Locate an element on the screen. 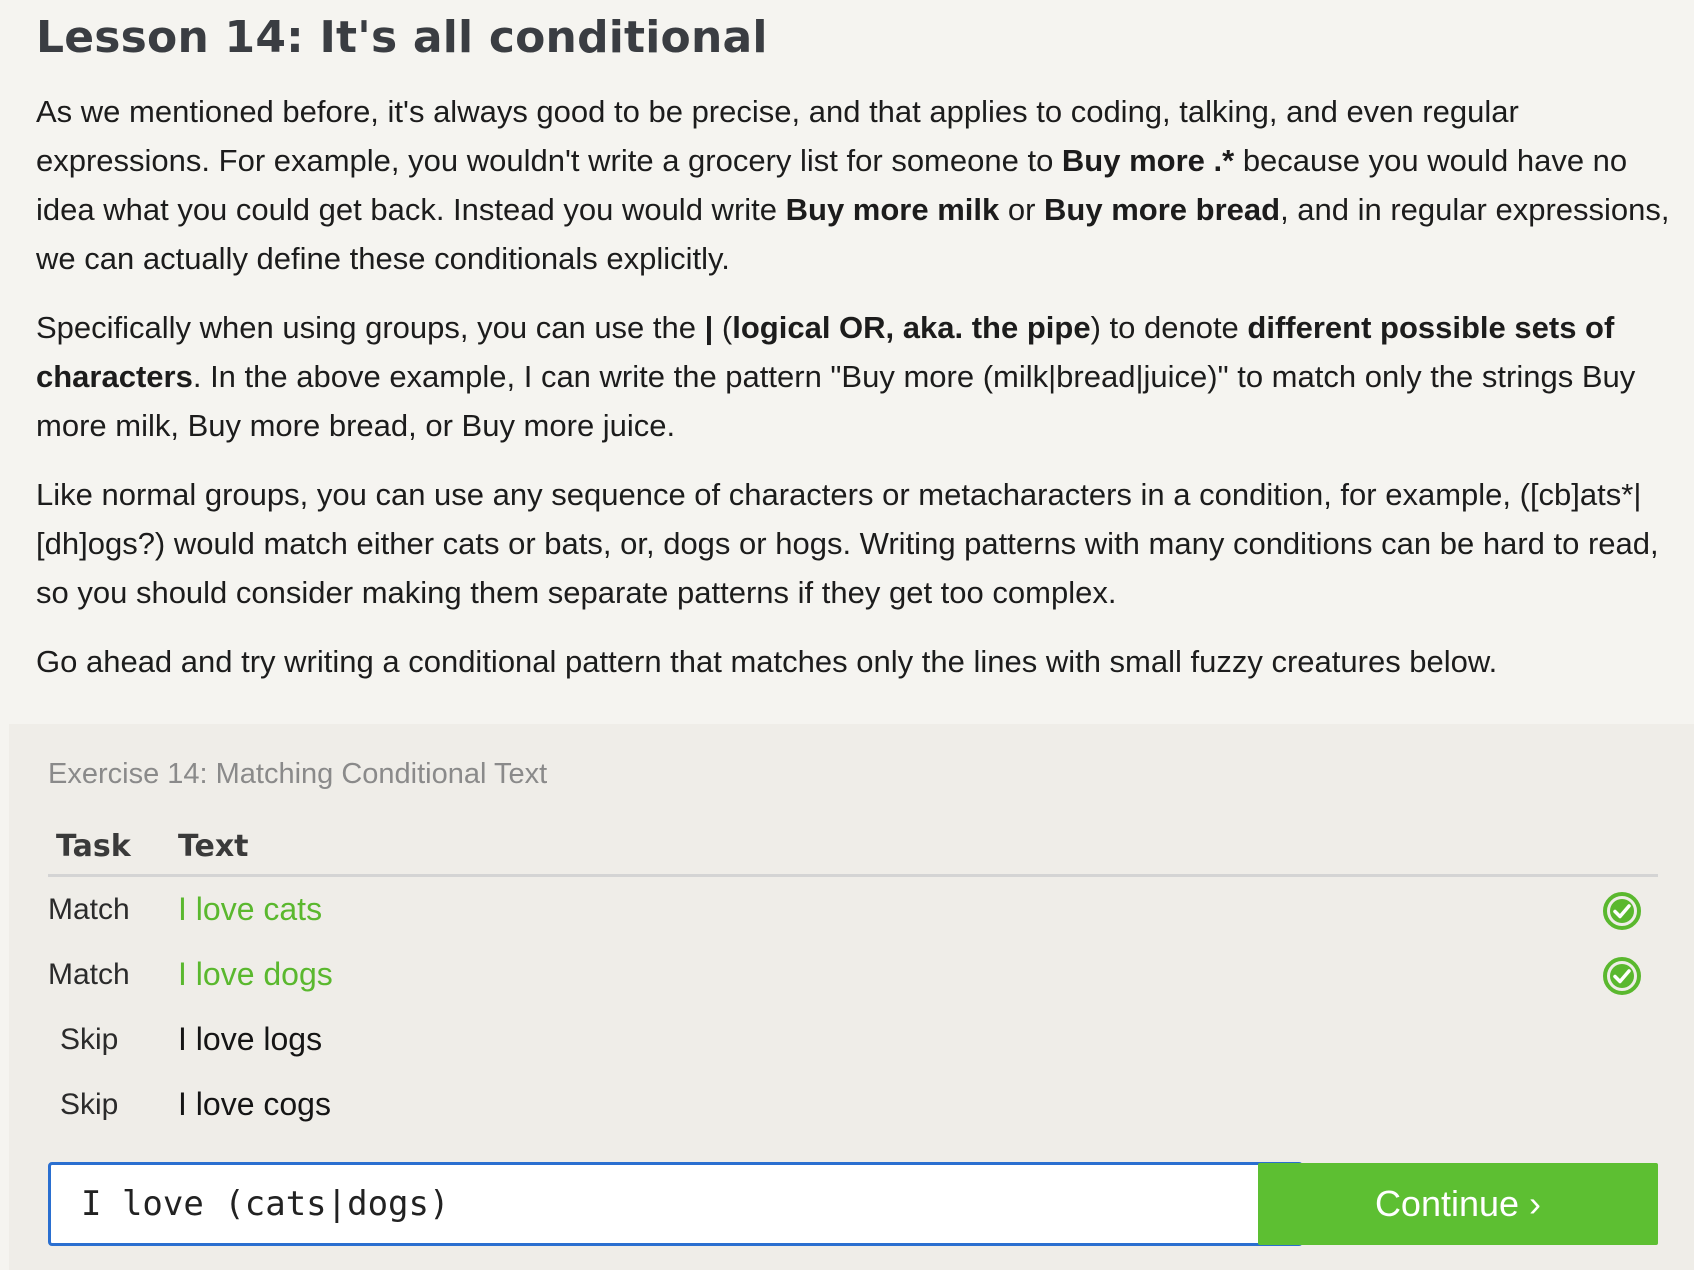  table-header: Task Text is located at coordinates (853, 847).